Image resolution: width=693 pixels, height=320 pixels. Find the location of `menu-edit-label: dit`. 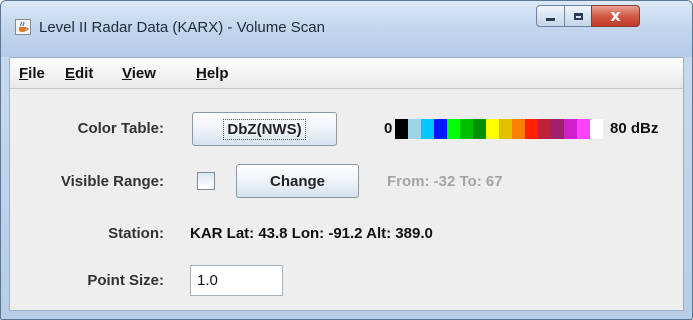

menu-edit-label: dit is located at coordinates (84, 73).